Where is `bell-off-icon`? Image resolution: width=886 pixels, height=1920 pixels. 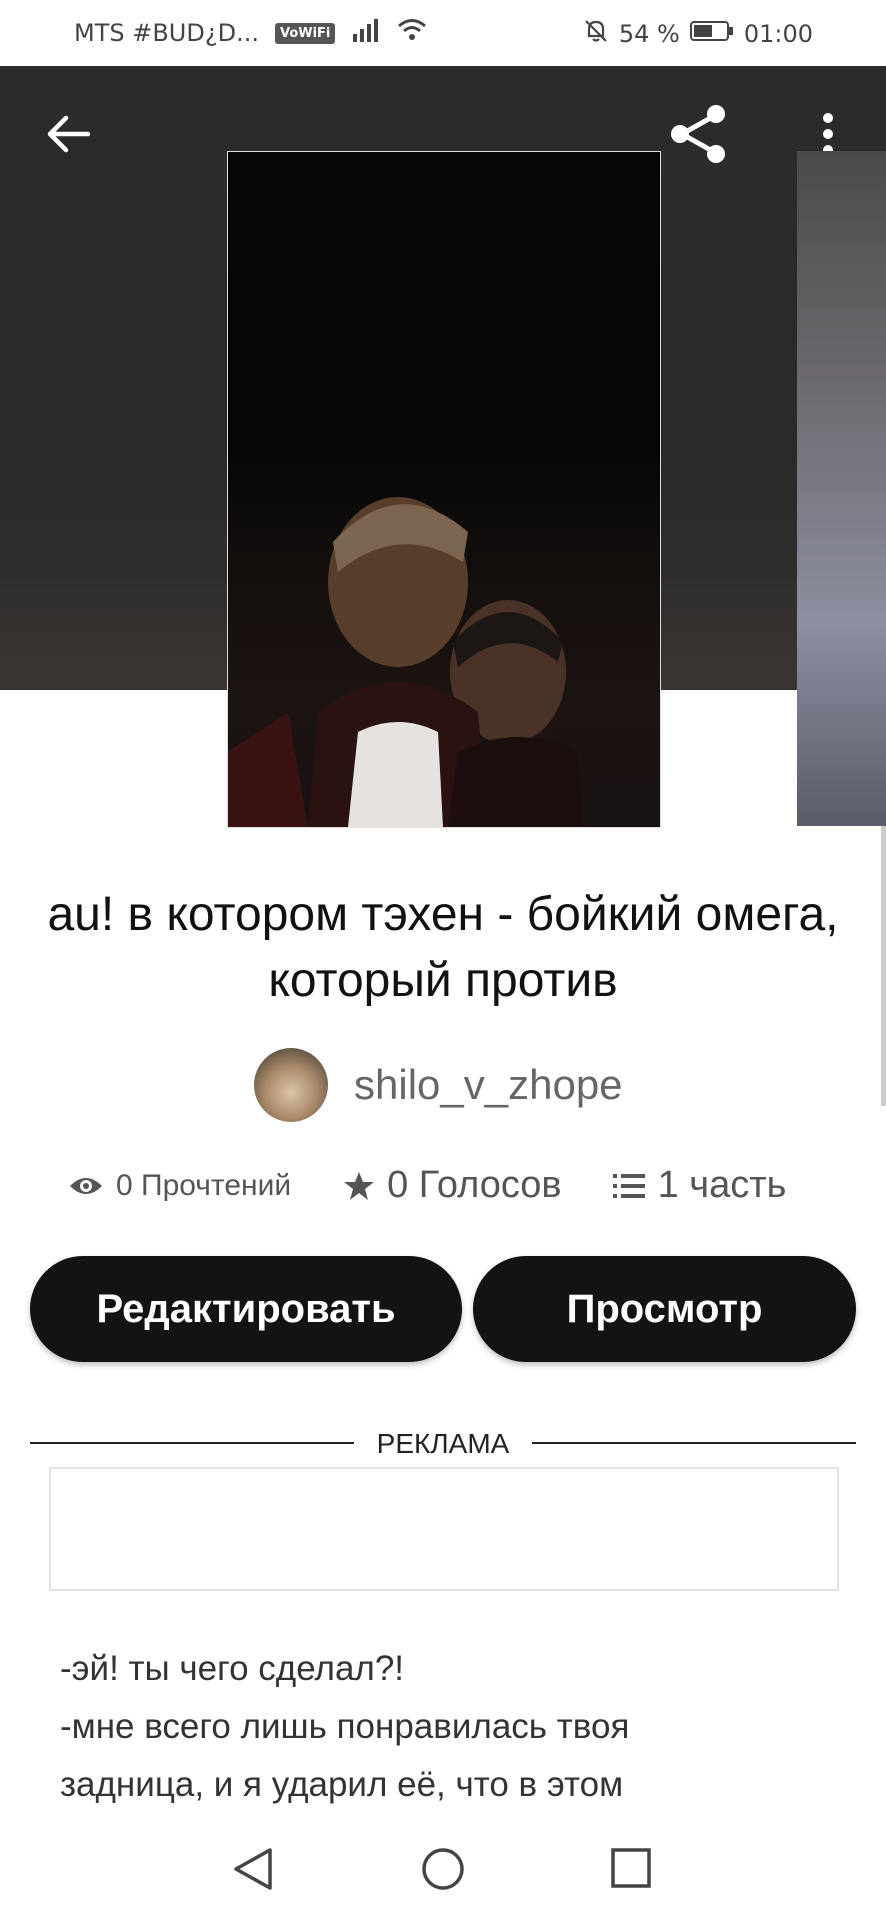 bell-off-icon is located at coordinates (596, 34).